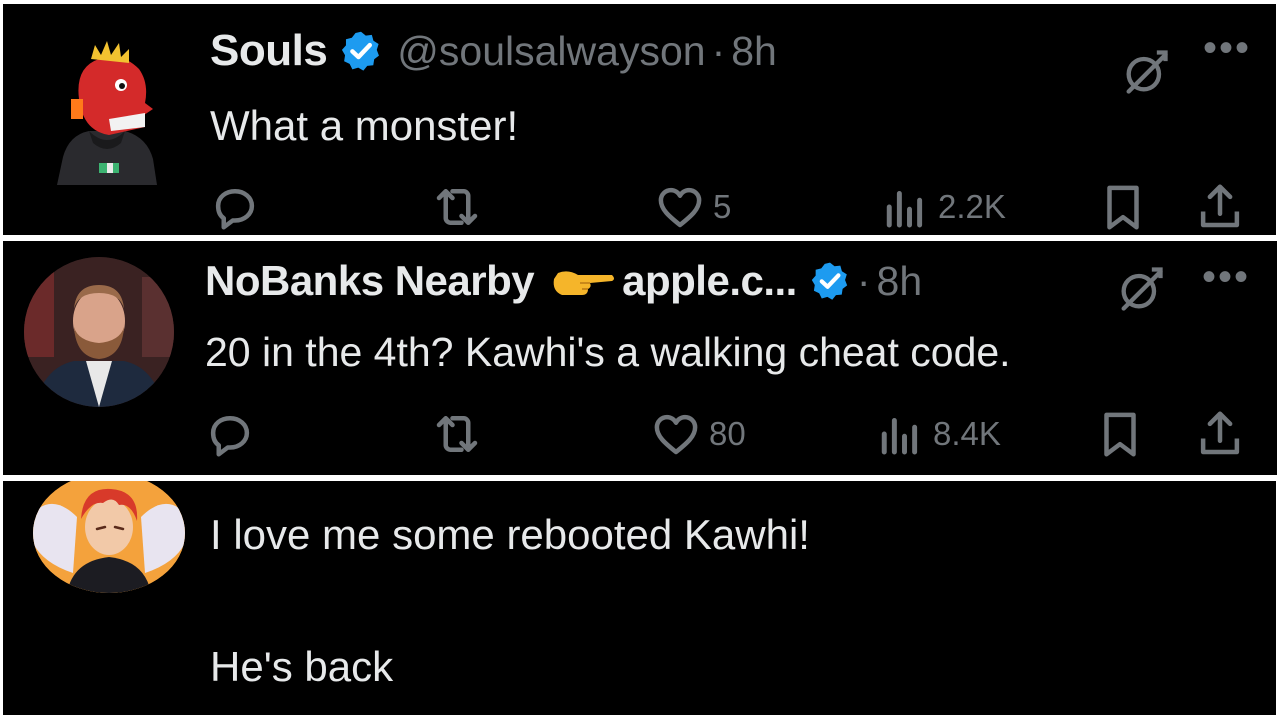 Image resolution: width=1280 pixels, height=720 pixels. I want to click on views-button: 8.4K, so click(937, 434).